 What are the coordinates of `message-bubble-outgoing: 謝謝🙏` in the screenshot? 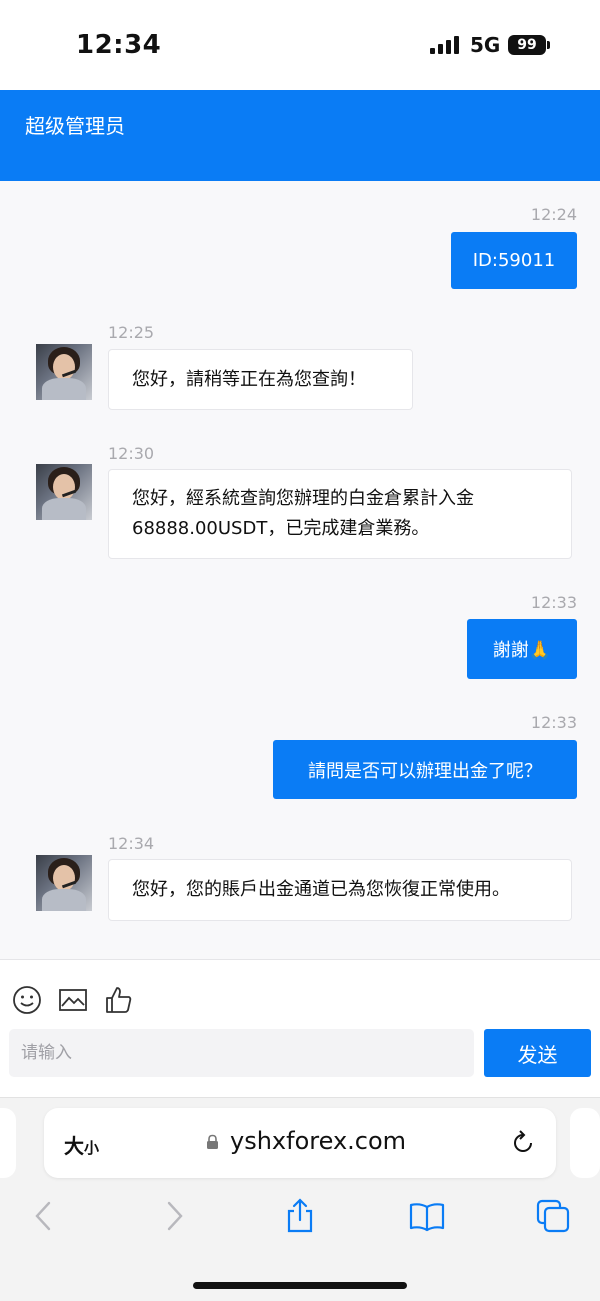 It's located at (522, 649).